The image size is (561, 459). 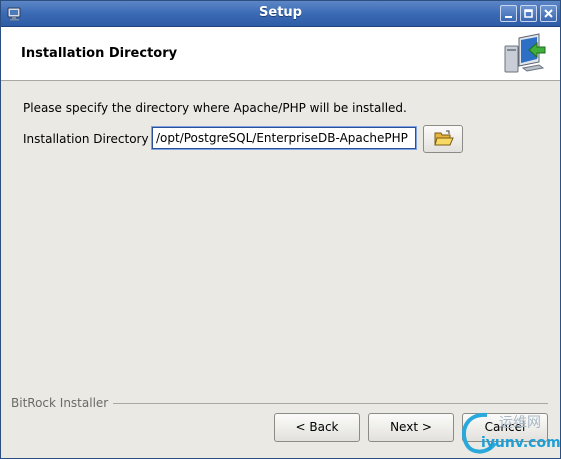 What do you see at coordinates (86, 139) in the screenshot?
I see `installation-directory-label: Installation Directory` at bounding box center [86, 139].